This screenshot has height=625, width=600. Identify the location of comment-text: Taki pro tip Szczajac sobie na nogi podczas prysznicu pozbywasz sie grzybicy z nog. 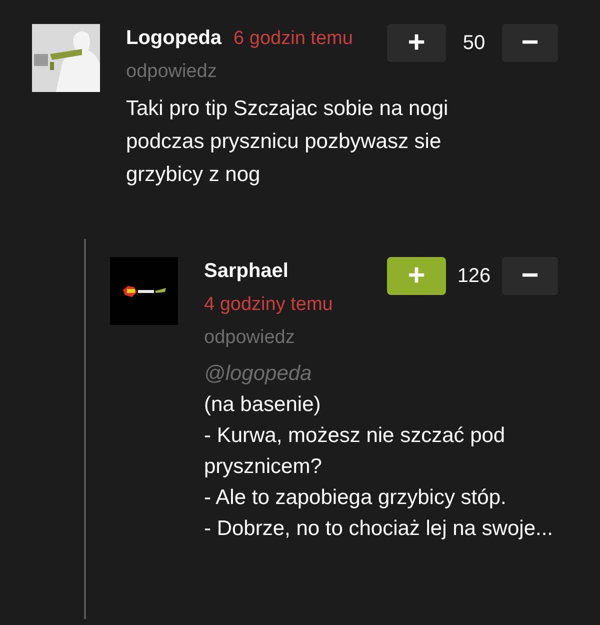
(288, 142).